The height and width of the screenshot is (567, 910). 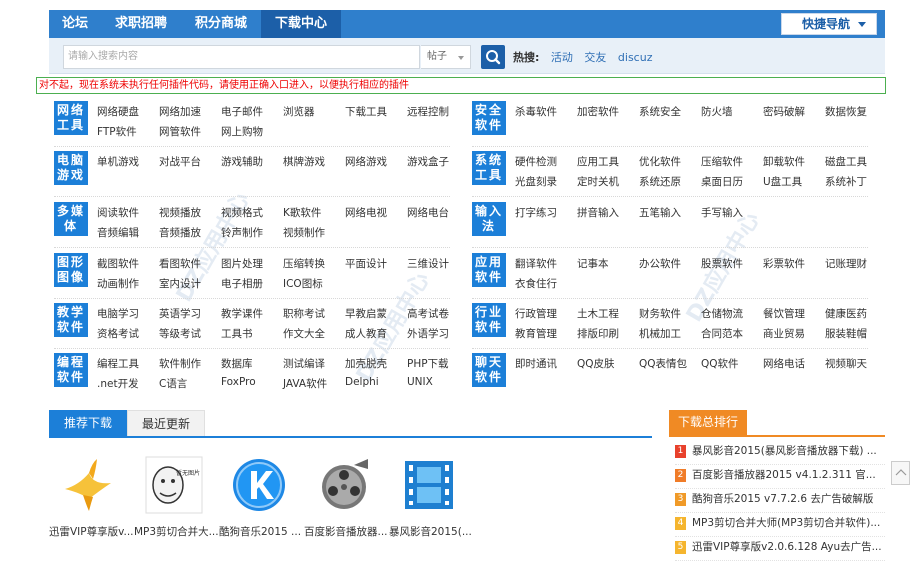 I want to click on category-label: 系统 工具, so click(x=489, y=168).